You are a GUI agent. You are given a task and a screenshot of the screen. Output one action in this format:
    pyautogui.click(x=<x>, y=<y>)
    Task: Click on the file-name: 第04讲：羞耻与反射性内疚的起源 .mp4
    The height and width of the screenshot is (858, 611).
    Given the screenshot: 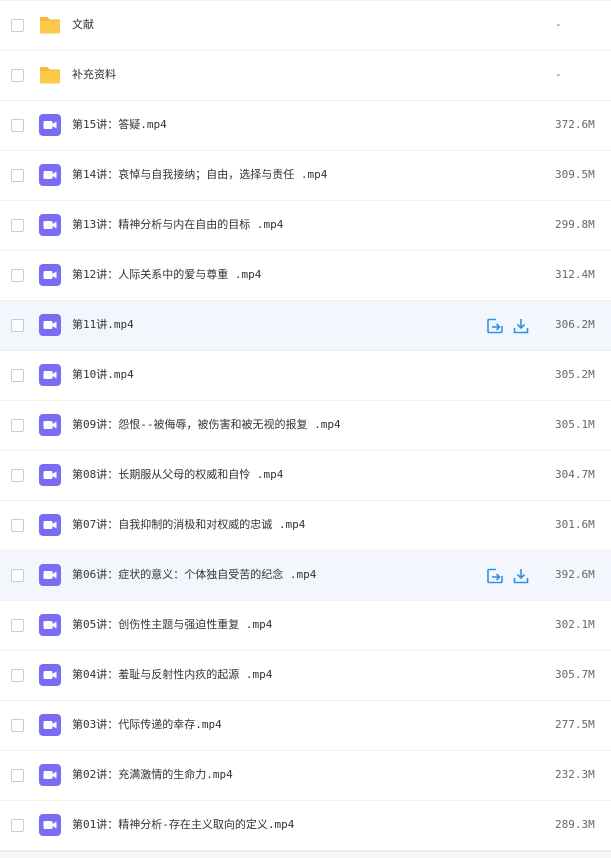 What is the action you would take?
    pyautogui.click(x=172, y=675)
    